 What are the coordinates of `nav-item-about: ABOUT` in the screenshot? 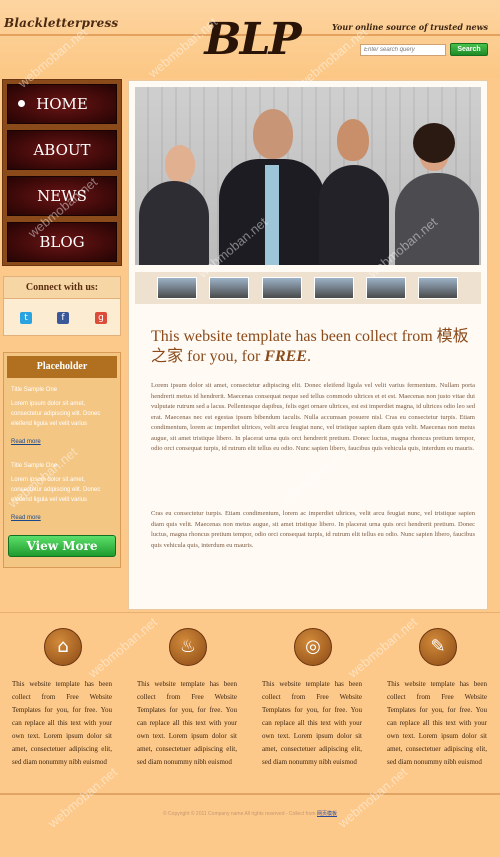 It's located at (62, 150).